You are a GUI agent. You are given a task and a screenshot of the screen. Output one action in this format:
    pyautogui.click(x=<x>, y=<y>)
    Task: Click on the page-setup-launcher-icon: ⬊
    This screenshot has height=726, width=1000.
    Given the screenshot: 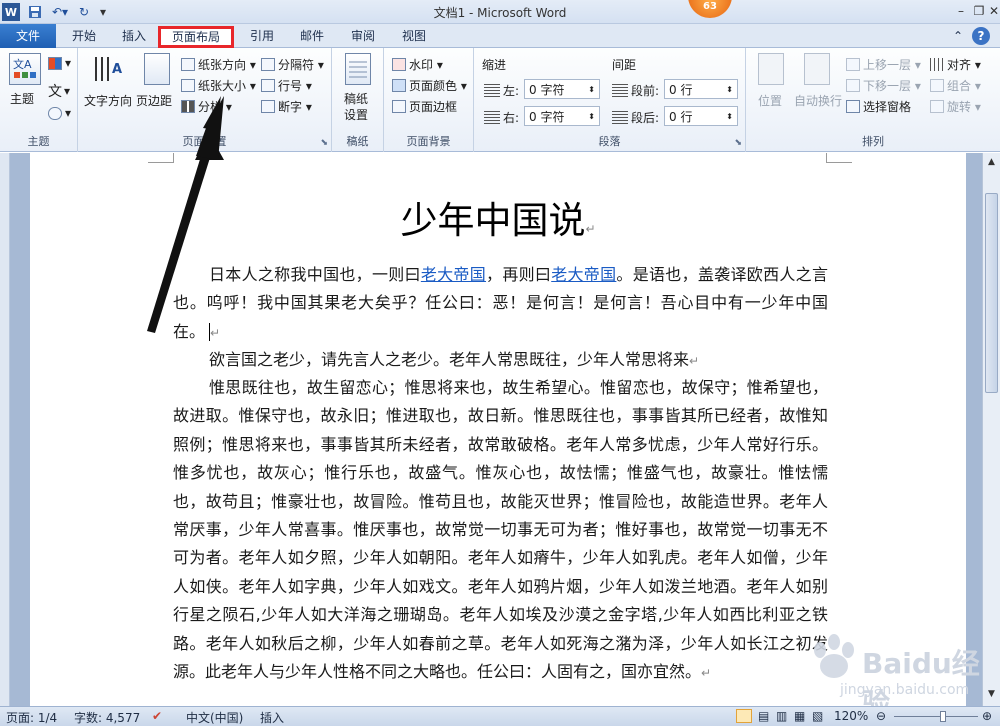 What is the action you would take?
    pyautogui.click(x=324, y=143)
    